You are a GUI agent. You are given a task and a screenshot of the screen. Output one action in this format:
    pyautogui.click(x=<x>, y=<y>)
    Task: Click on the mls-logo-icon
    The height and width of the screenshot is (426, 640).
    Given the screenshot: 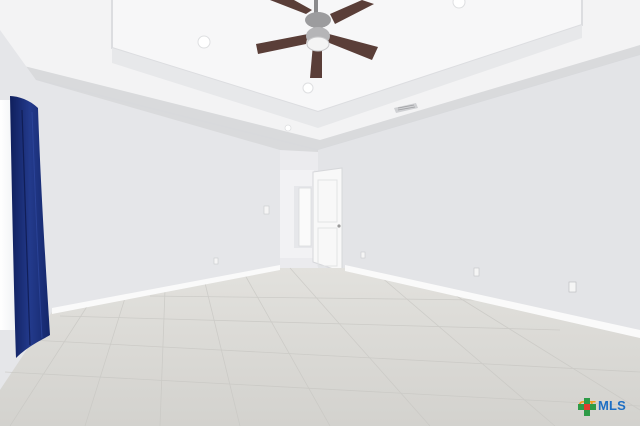 What is the action you would take?
    pyautogui.click(x=587, y=407)
    